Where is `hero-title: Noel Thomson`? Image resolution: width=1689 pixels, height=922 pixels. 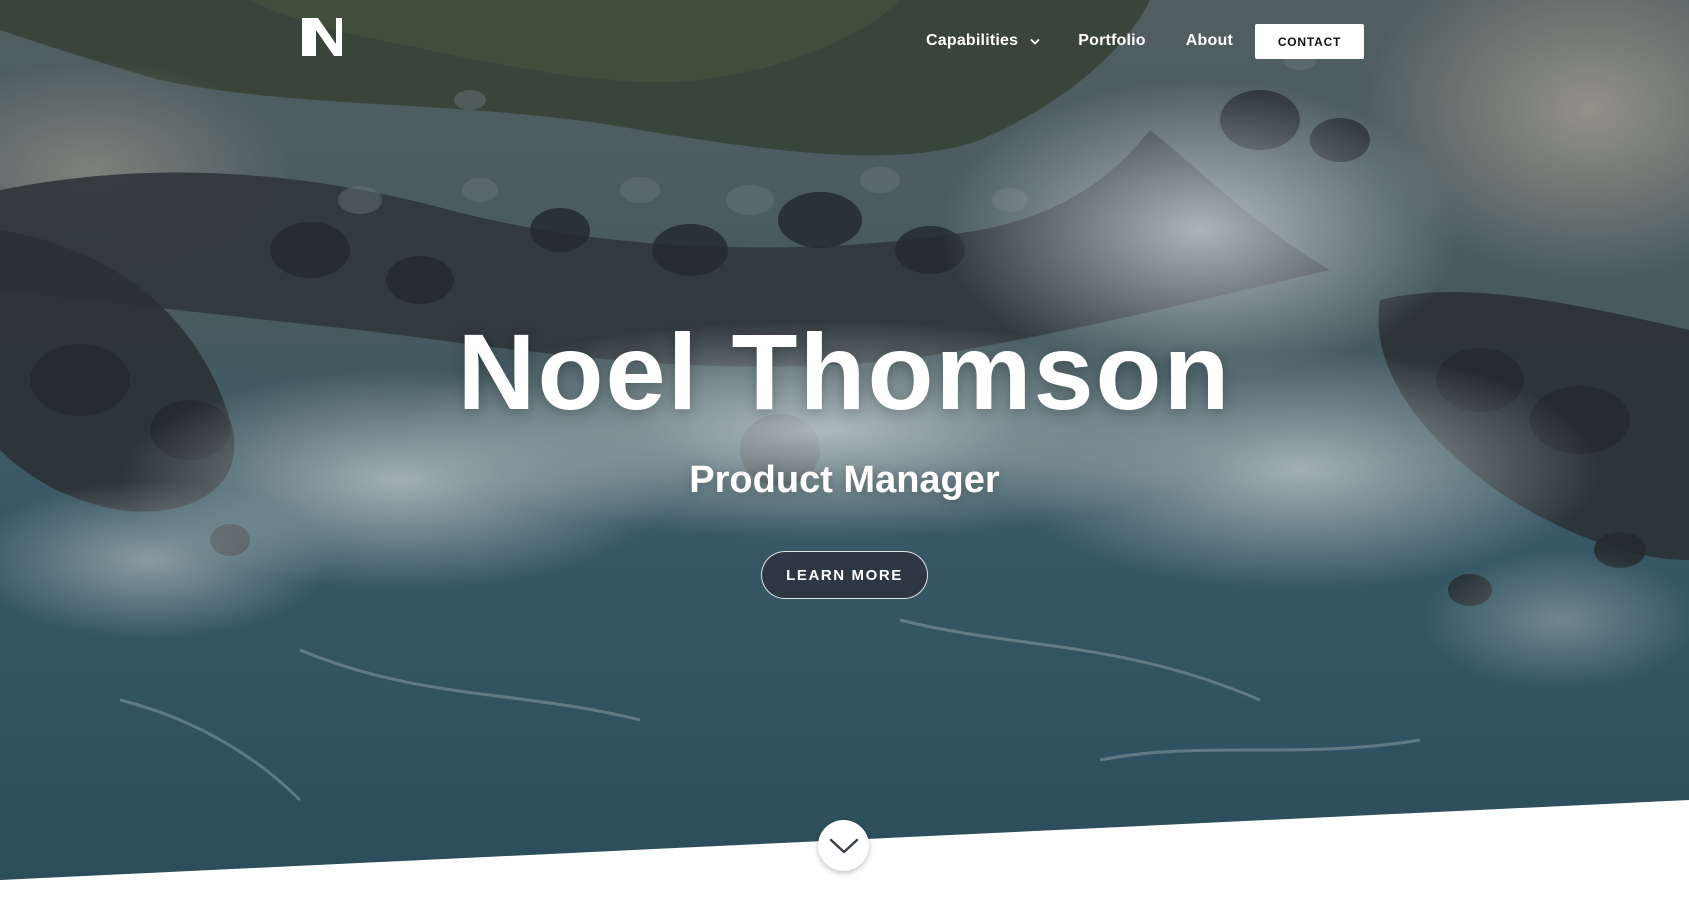
hero-title: Noel Thomson is located at coordinates (844, 371).